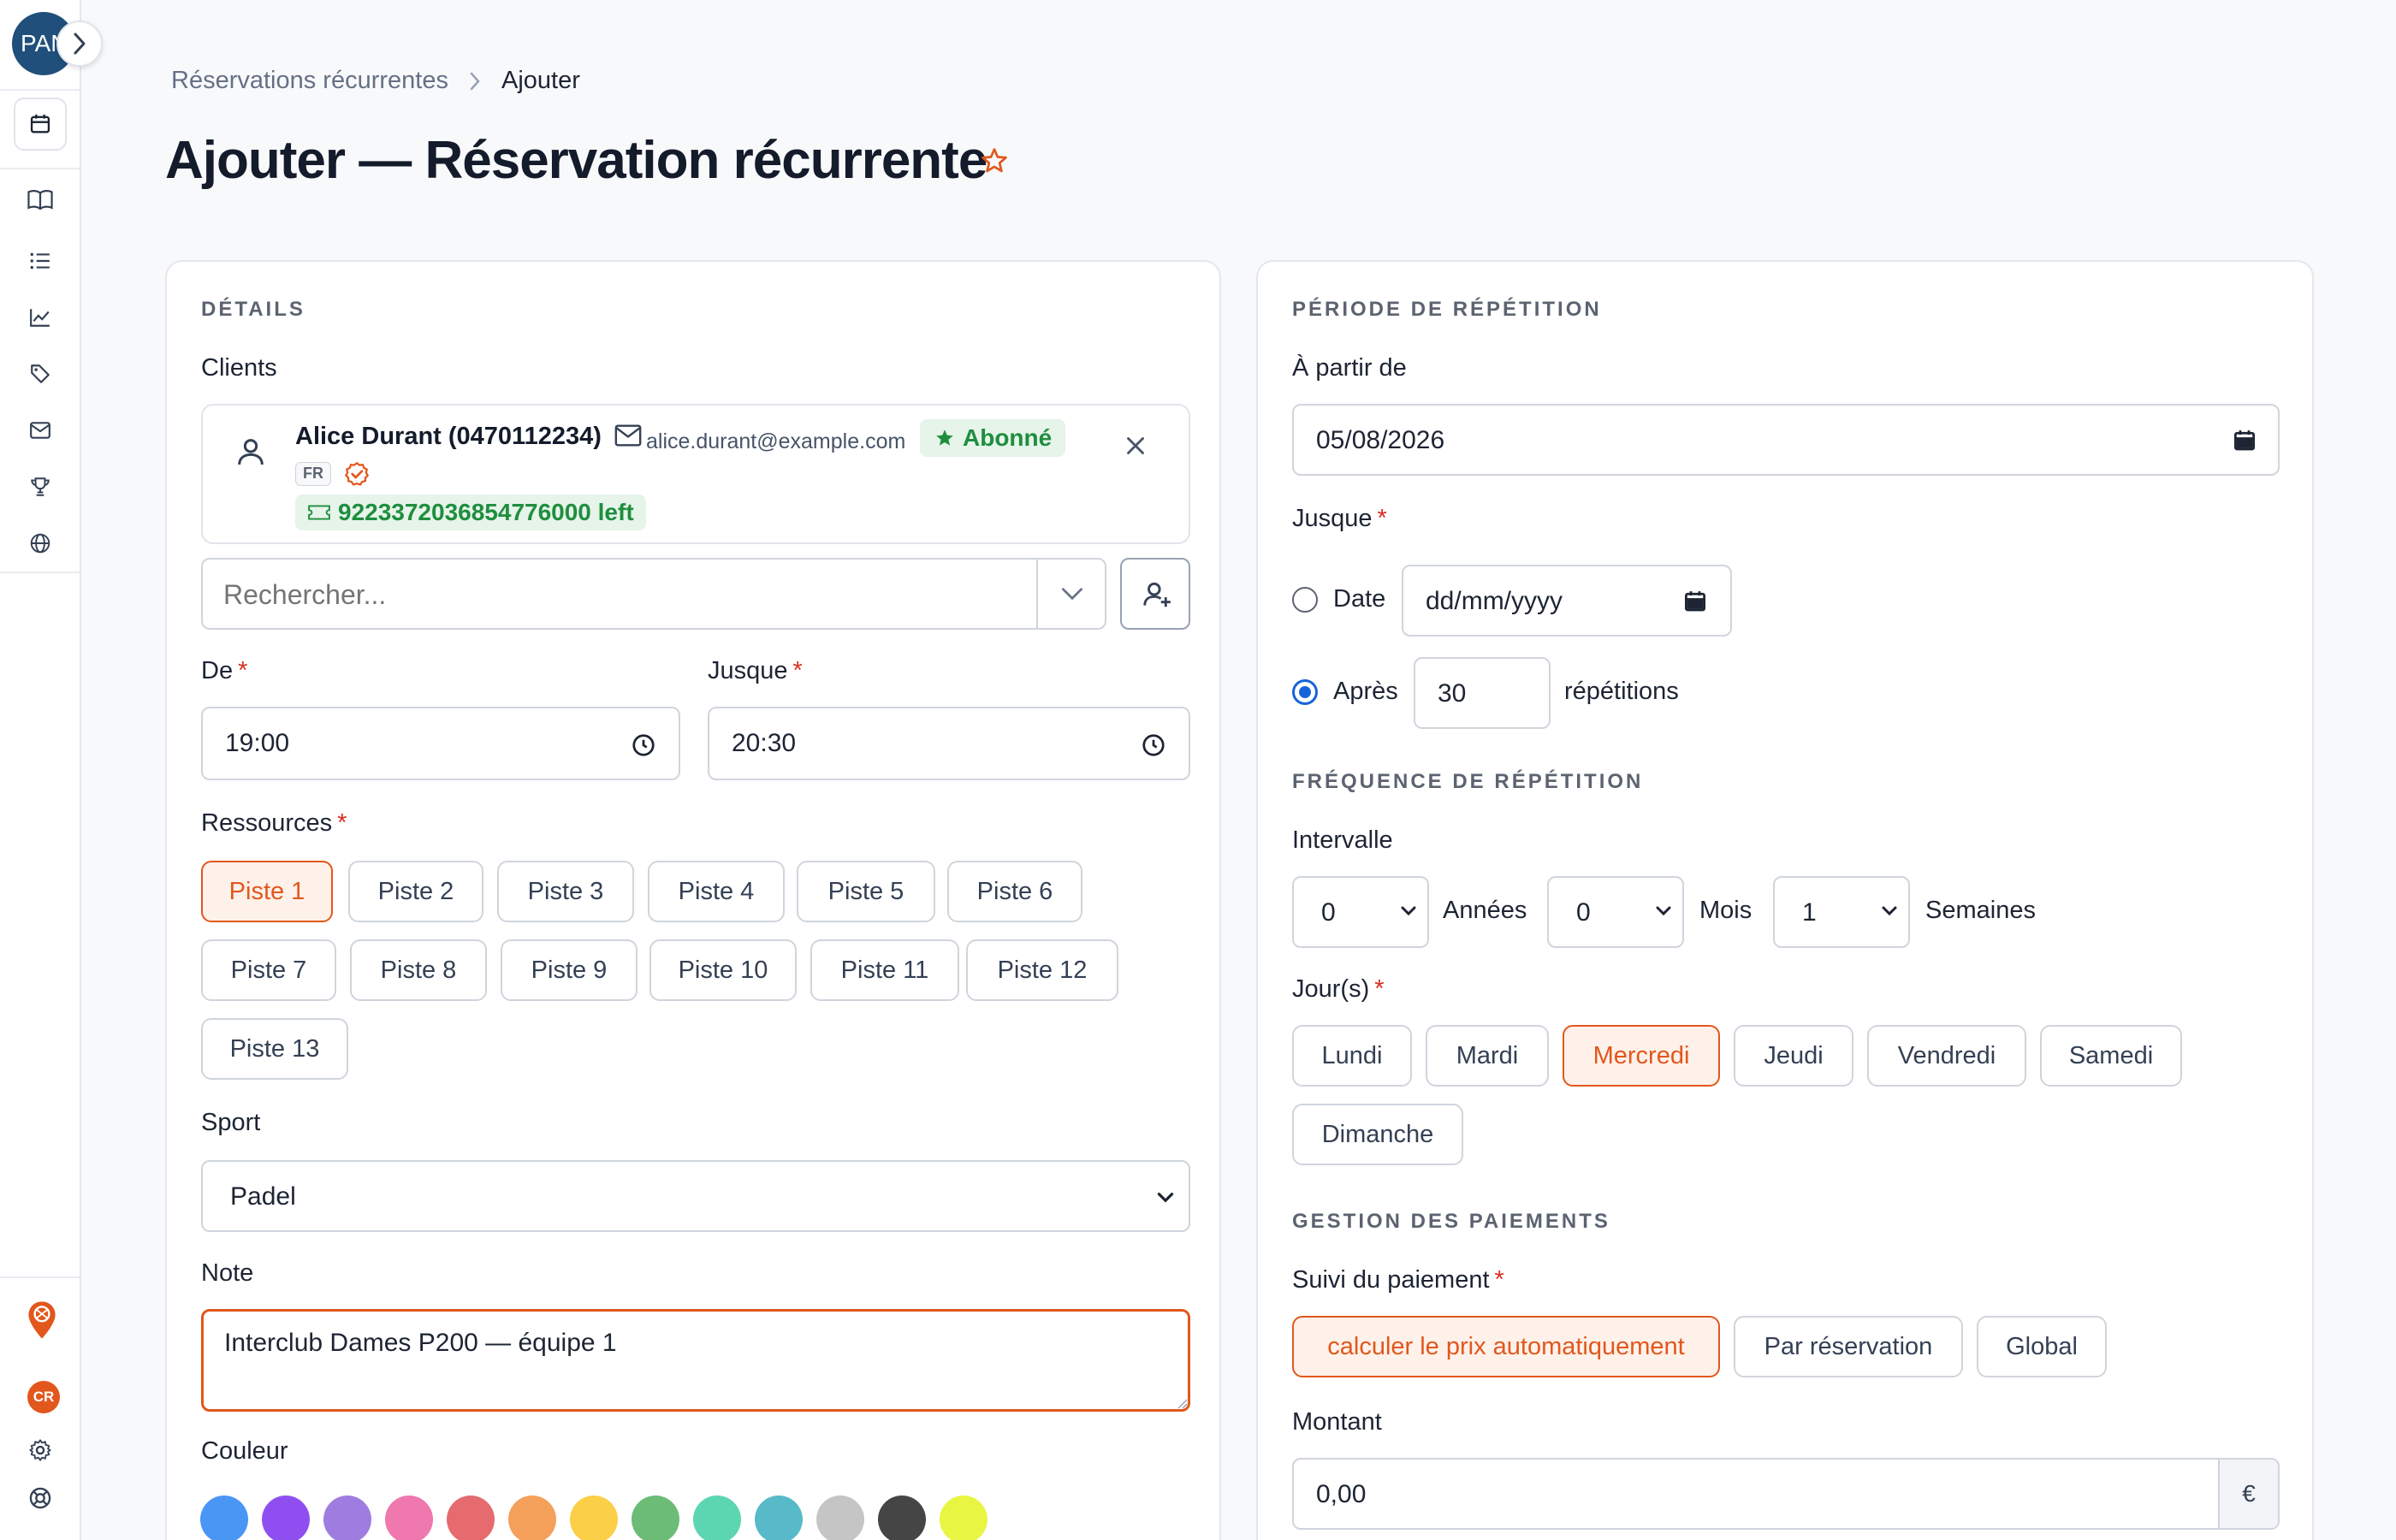 This screenshot has width=2396, height=1540. Describe the element at coordinates (40, 1450) in the screenshot. I see `gear-icon` at that location.